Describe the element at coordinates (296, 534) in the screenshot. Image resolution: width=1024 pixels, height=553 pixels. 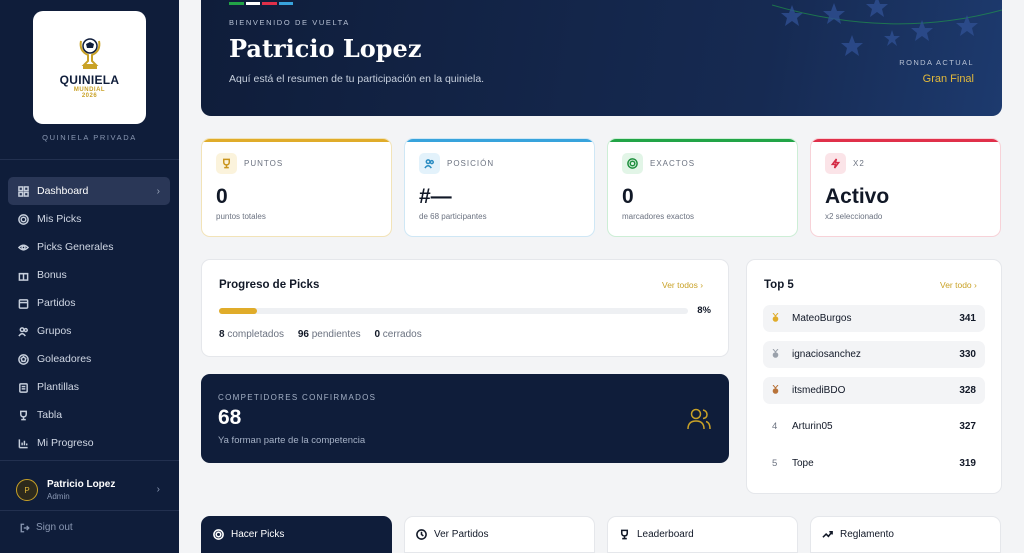
I see `make-picks-button: Hacer Picks` at that location.